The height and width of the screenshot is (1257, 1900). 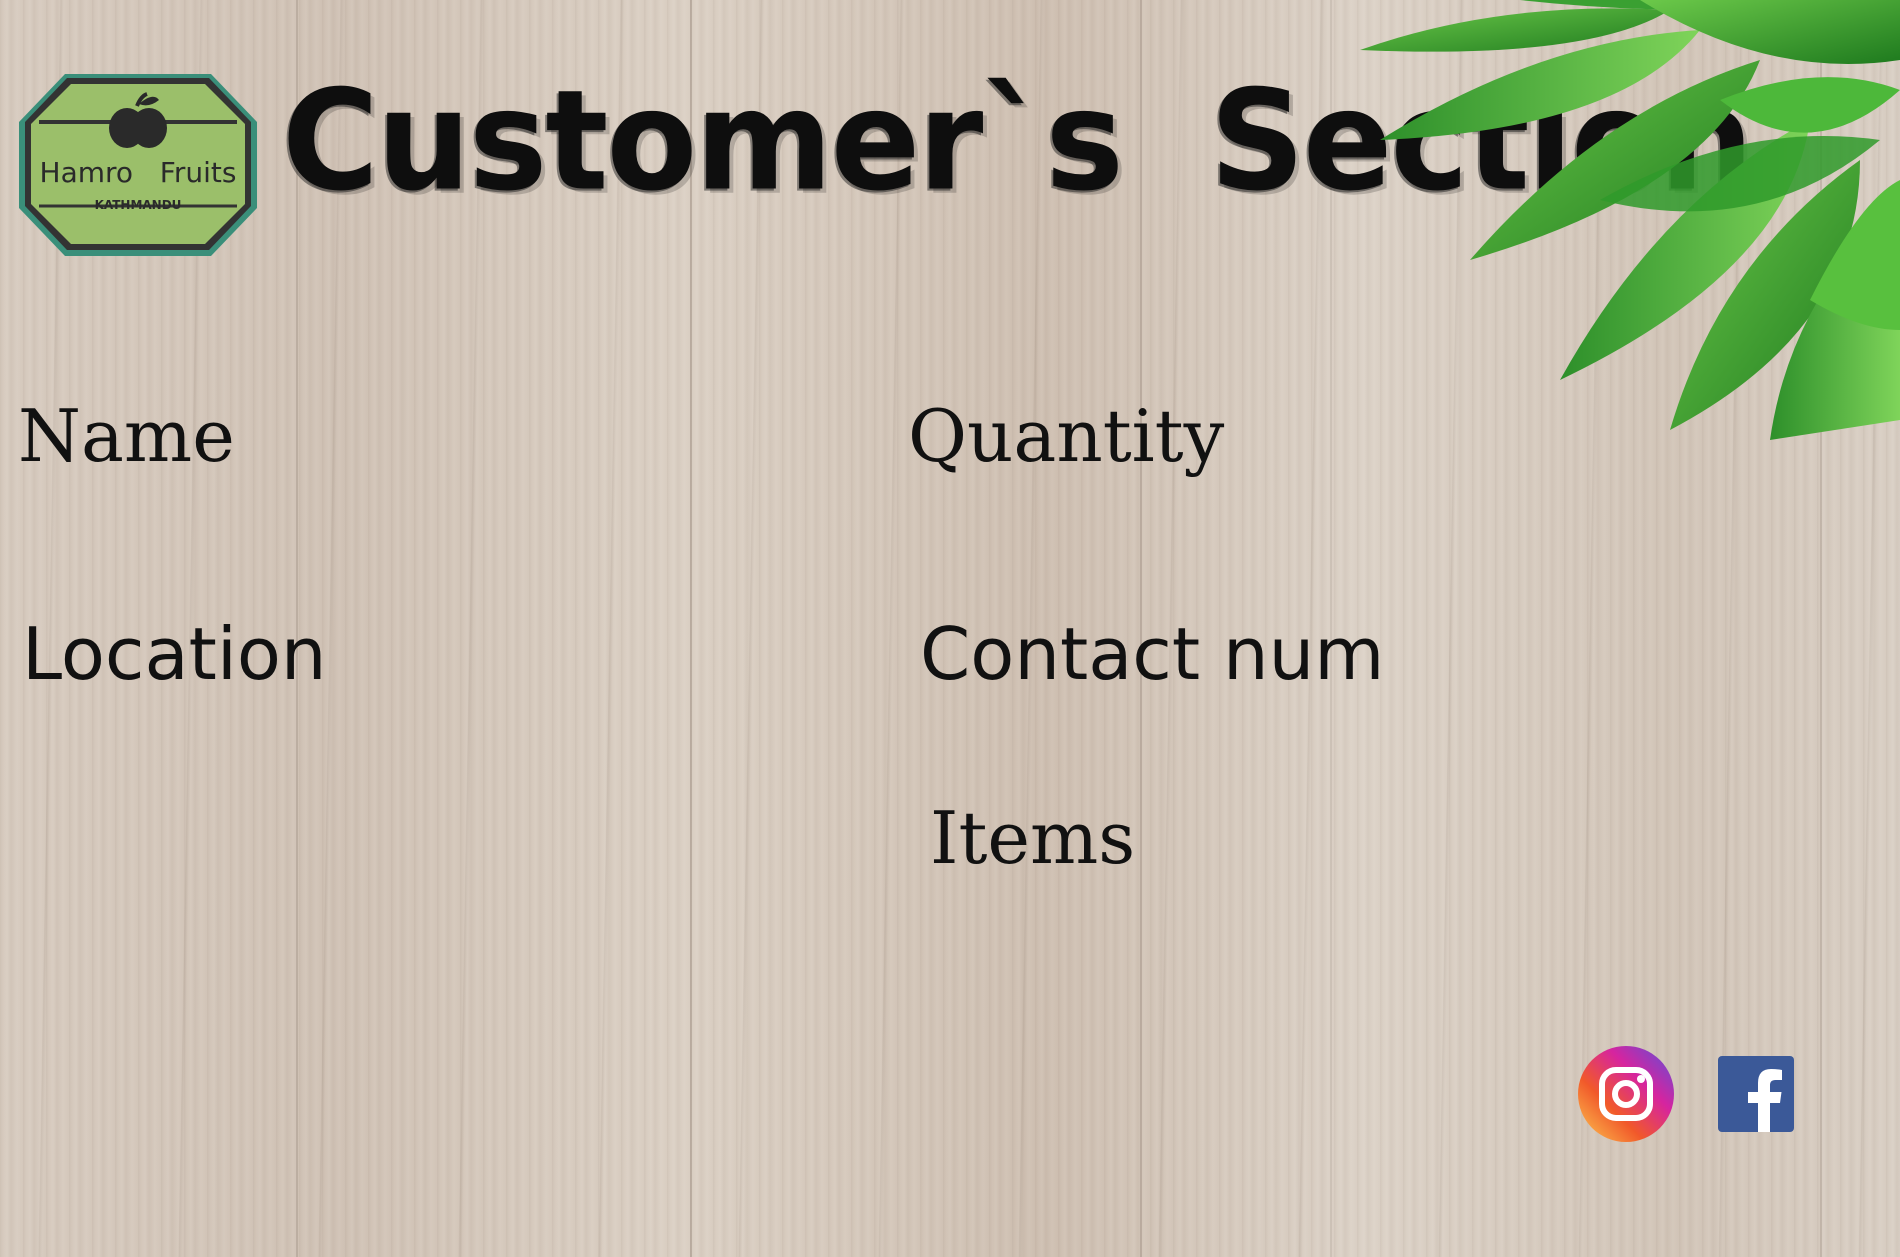 I want to click on contact-num-label: Contact num, so click(x=1152, y=654).